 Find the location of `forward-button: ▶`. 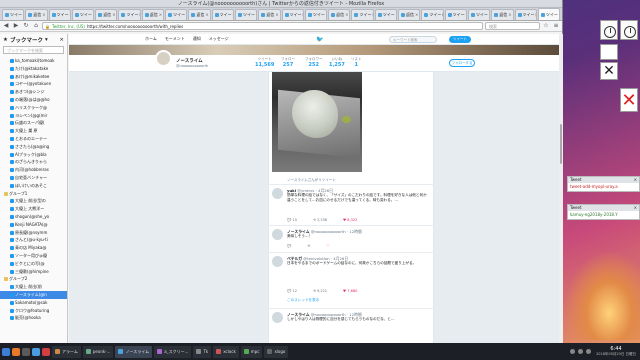

forward-button: ▶ is located at coordinates (16, 26).